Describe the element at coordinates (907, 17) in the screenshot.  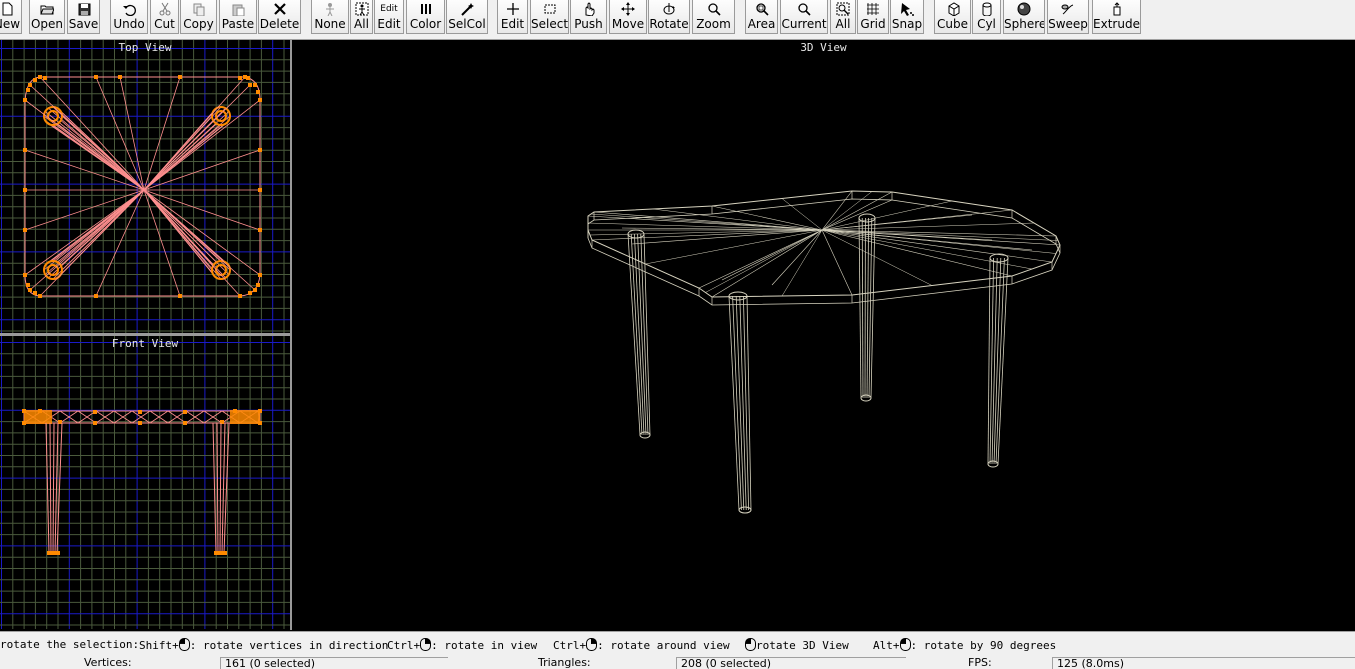
I see `toolbar-button-snap-23: Snap` at that location.